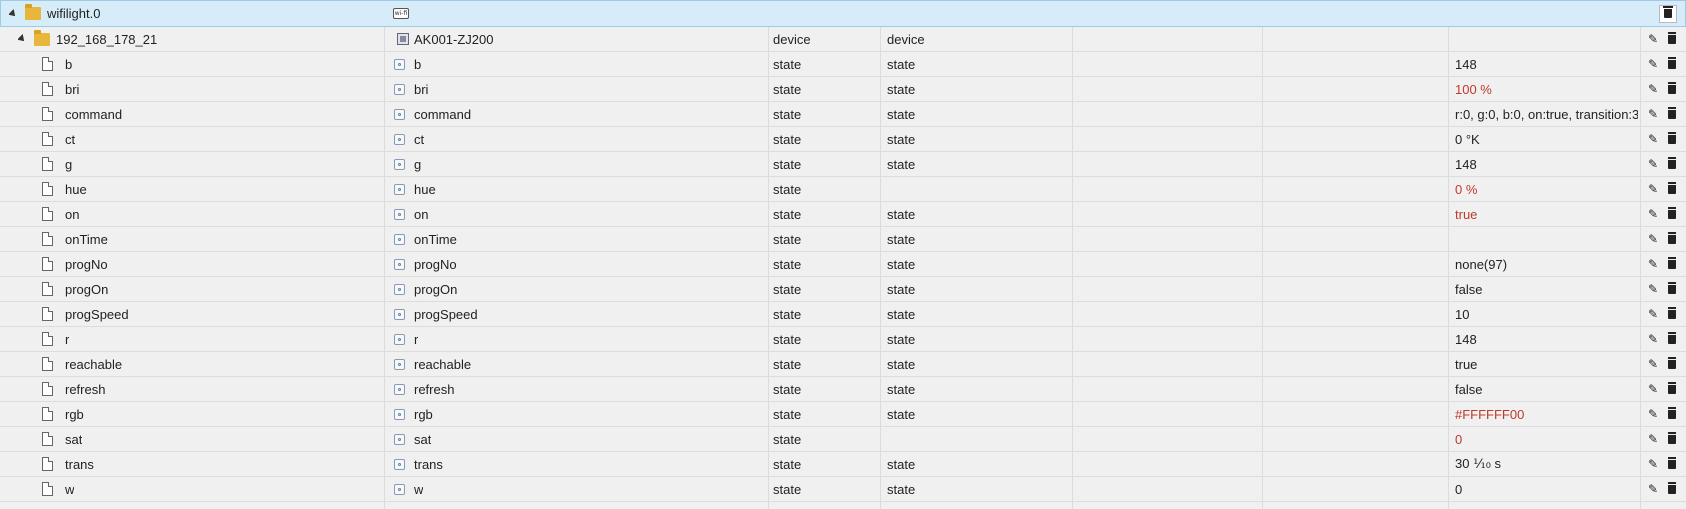 This screenshot has width=1686, height=509. Describe the element at coordinates (1546, 139) in the screenshot. I see `state-value: 0 °K` at that location.